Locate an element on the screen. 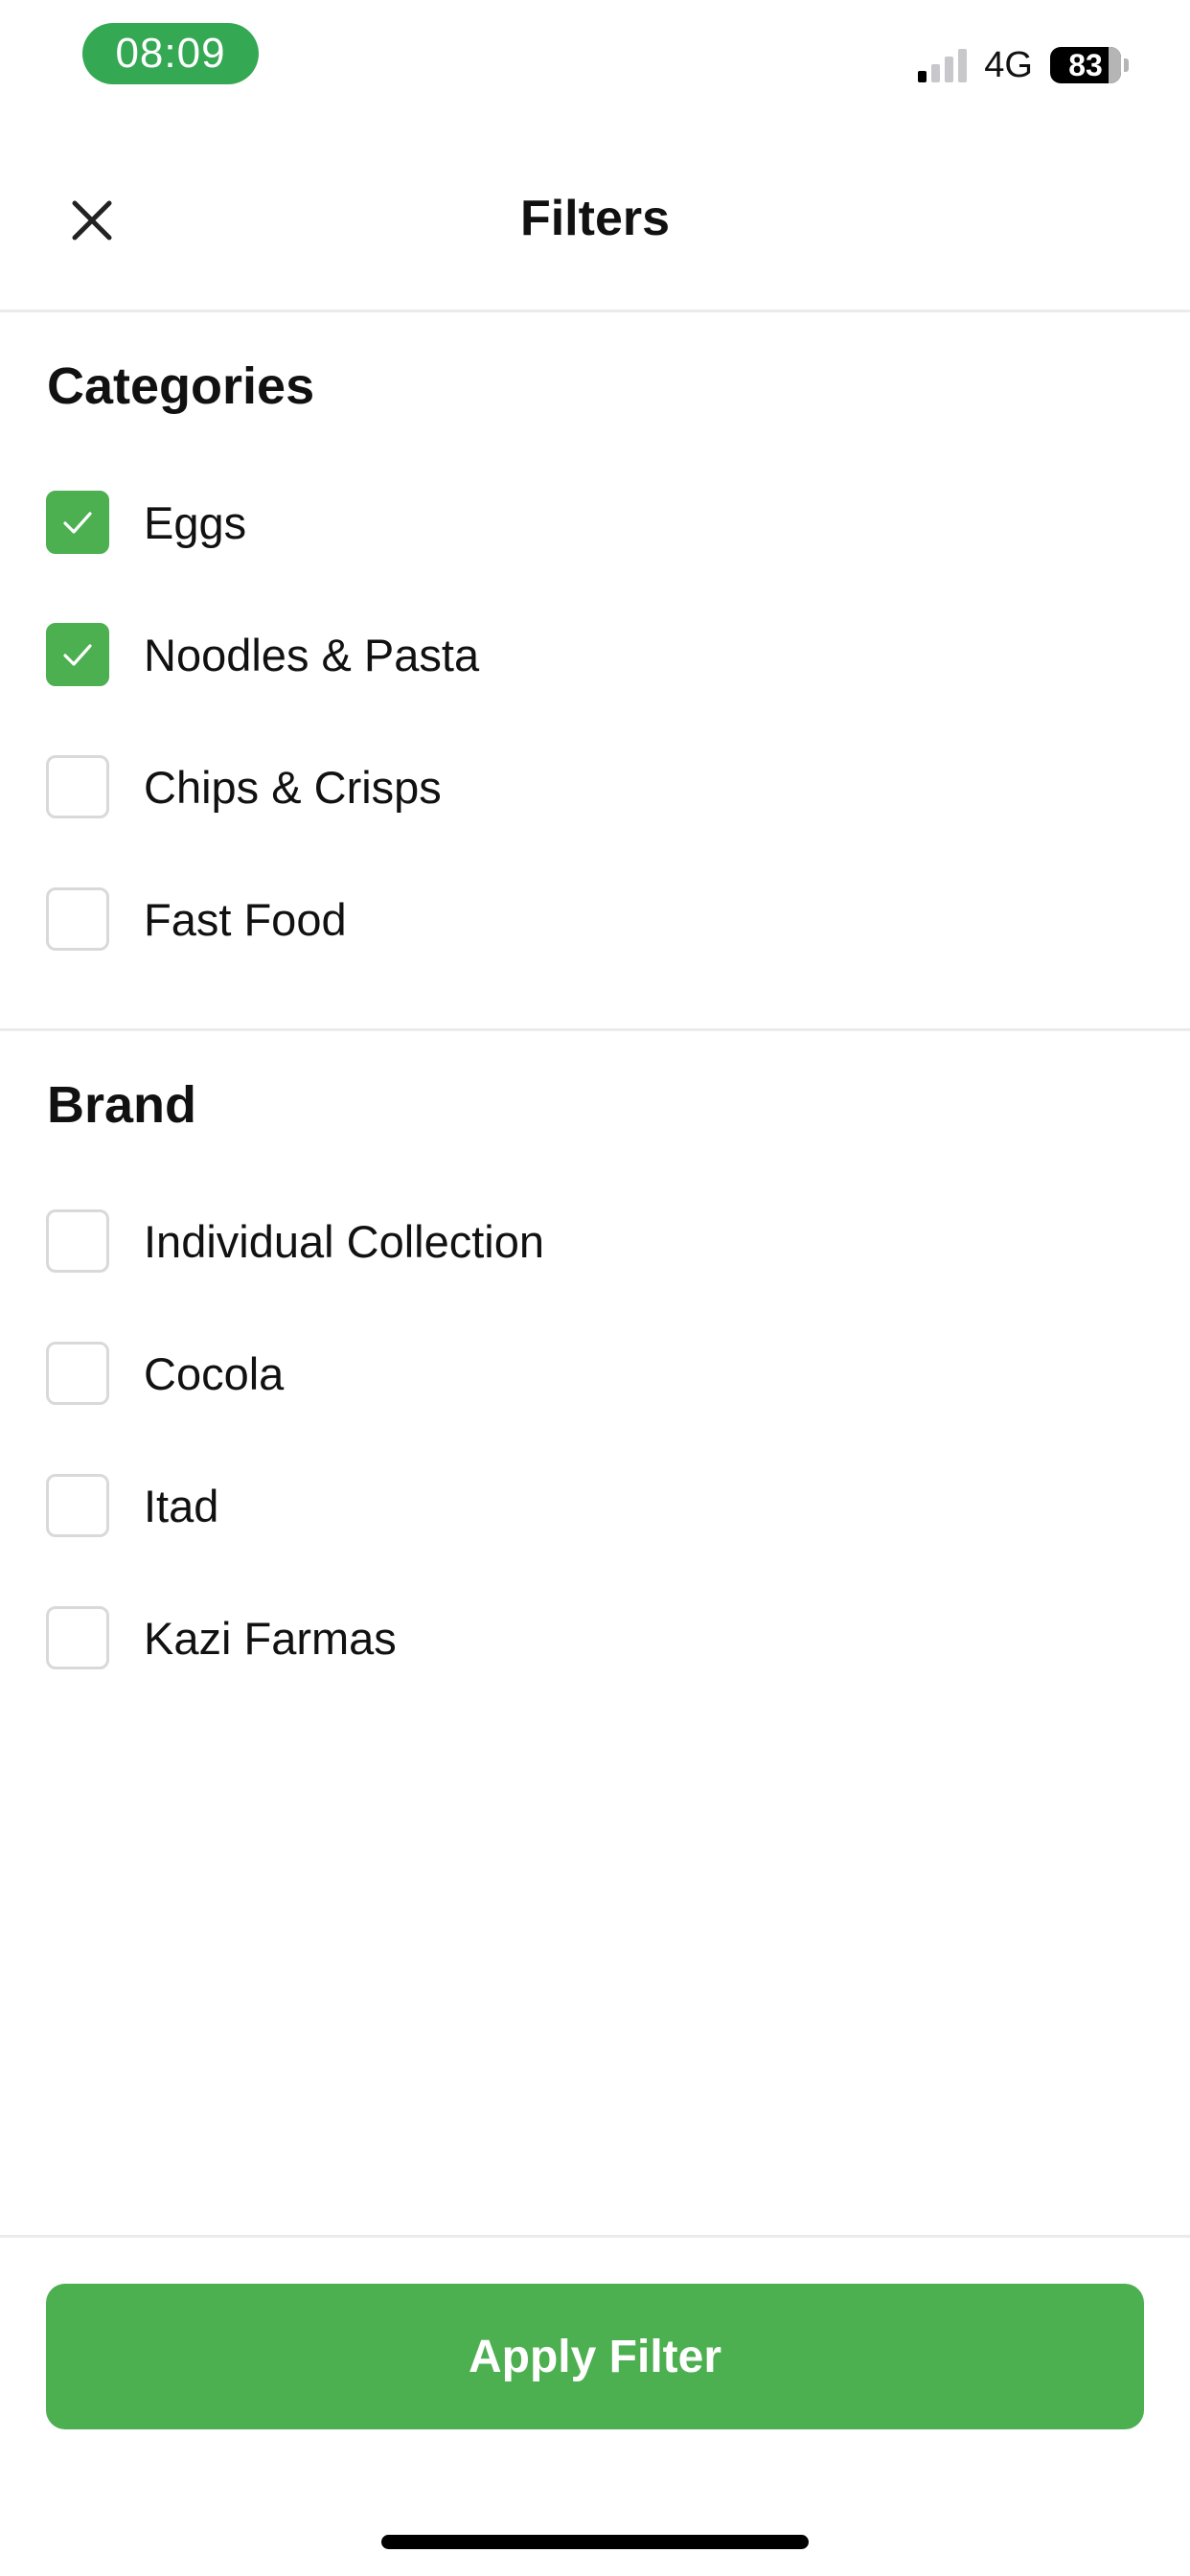  categories-option: Fast Food is located at coordinates (197, 920).